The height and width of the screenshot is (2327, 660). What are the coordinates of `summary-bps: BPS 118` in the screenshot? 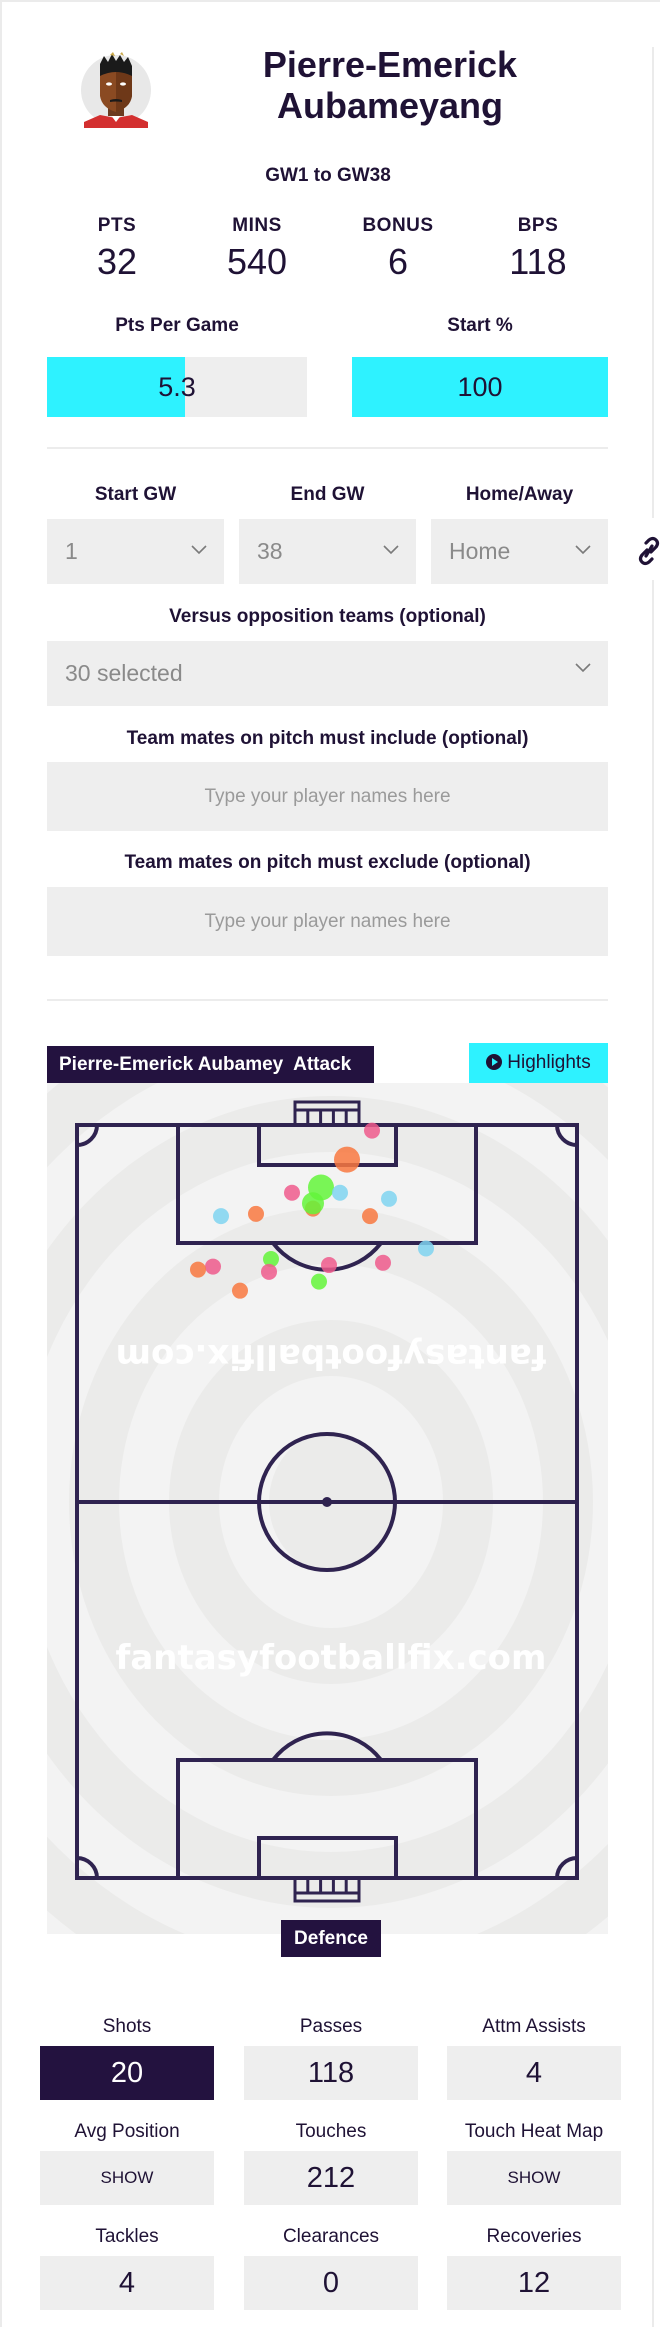 It's located at (538, 248).